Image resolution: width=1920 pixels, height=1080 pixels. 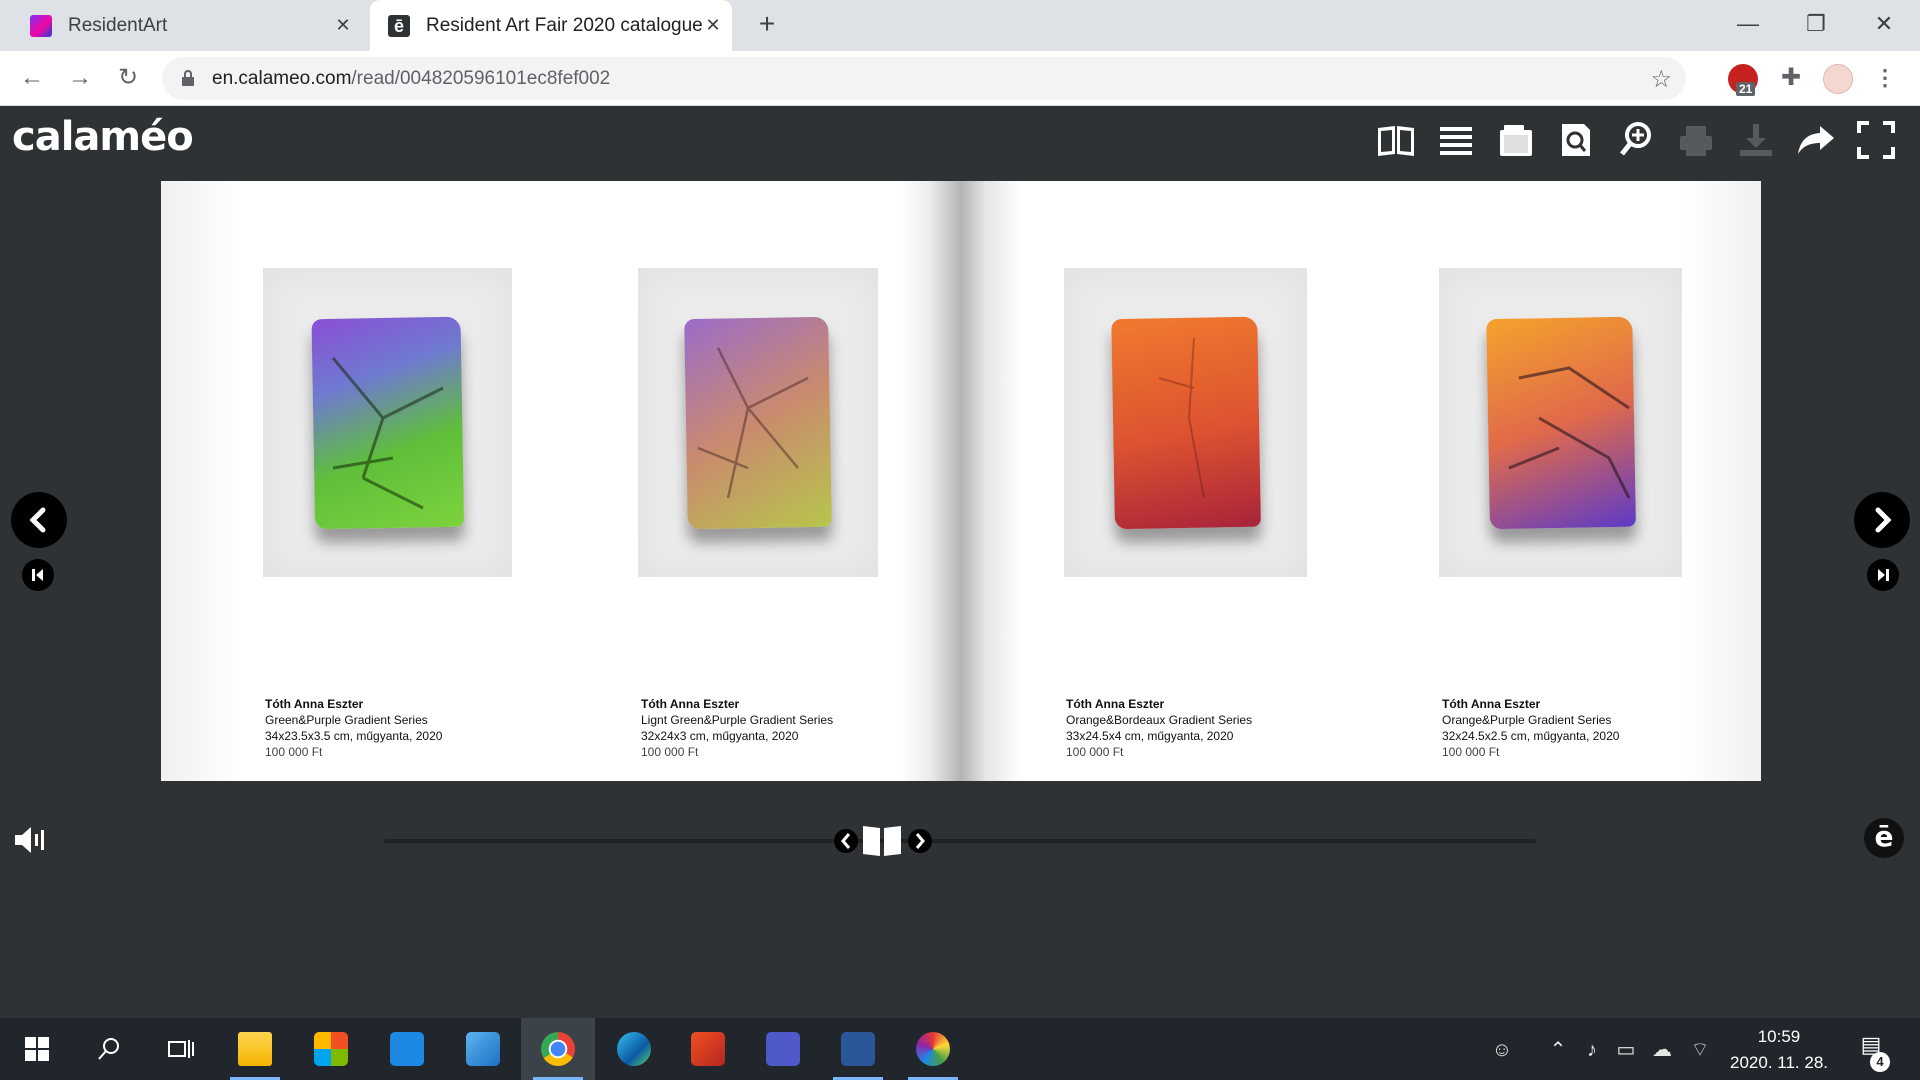 What do you see at coordinates (1502, 1050) in the screenshot?
I see `people-icon: ☺` at bounding box center [1502, 1050].